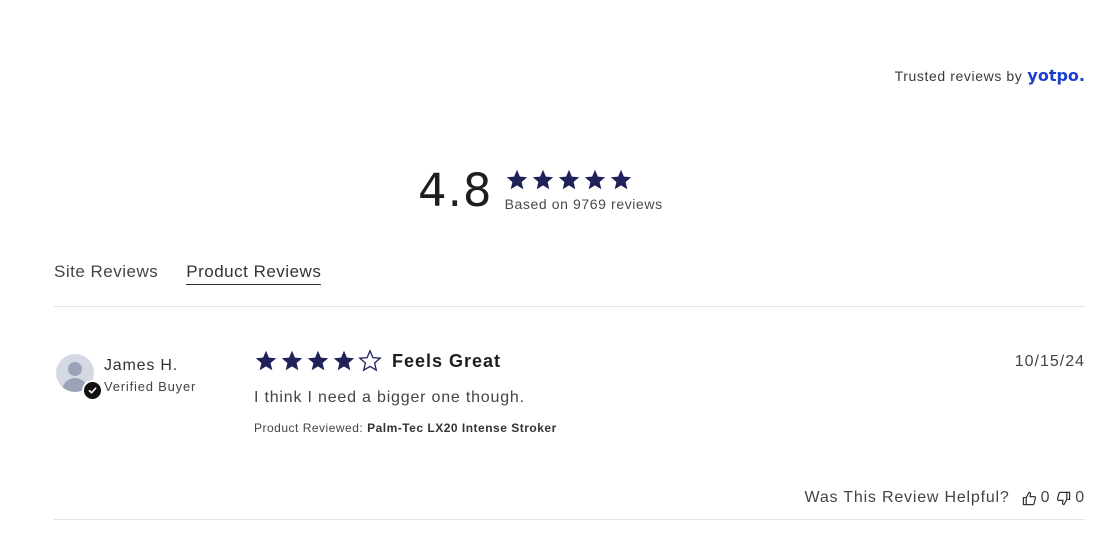 The height and width of the screenshot is (537, 1120). What do you see at coordinates (254, 273) in the screenshot?
I see `tab-product-reviews: Product Reviews` at bounding box center [254, 273].